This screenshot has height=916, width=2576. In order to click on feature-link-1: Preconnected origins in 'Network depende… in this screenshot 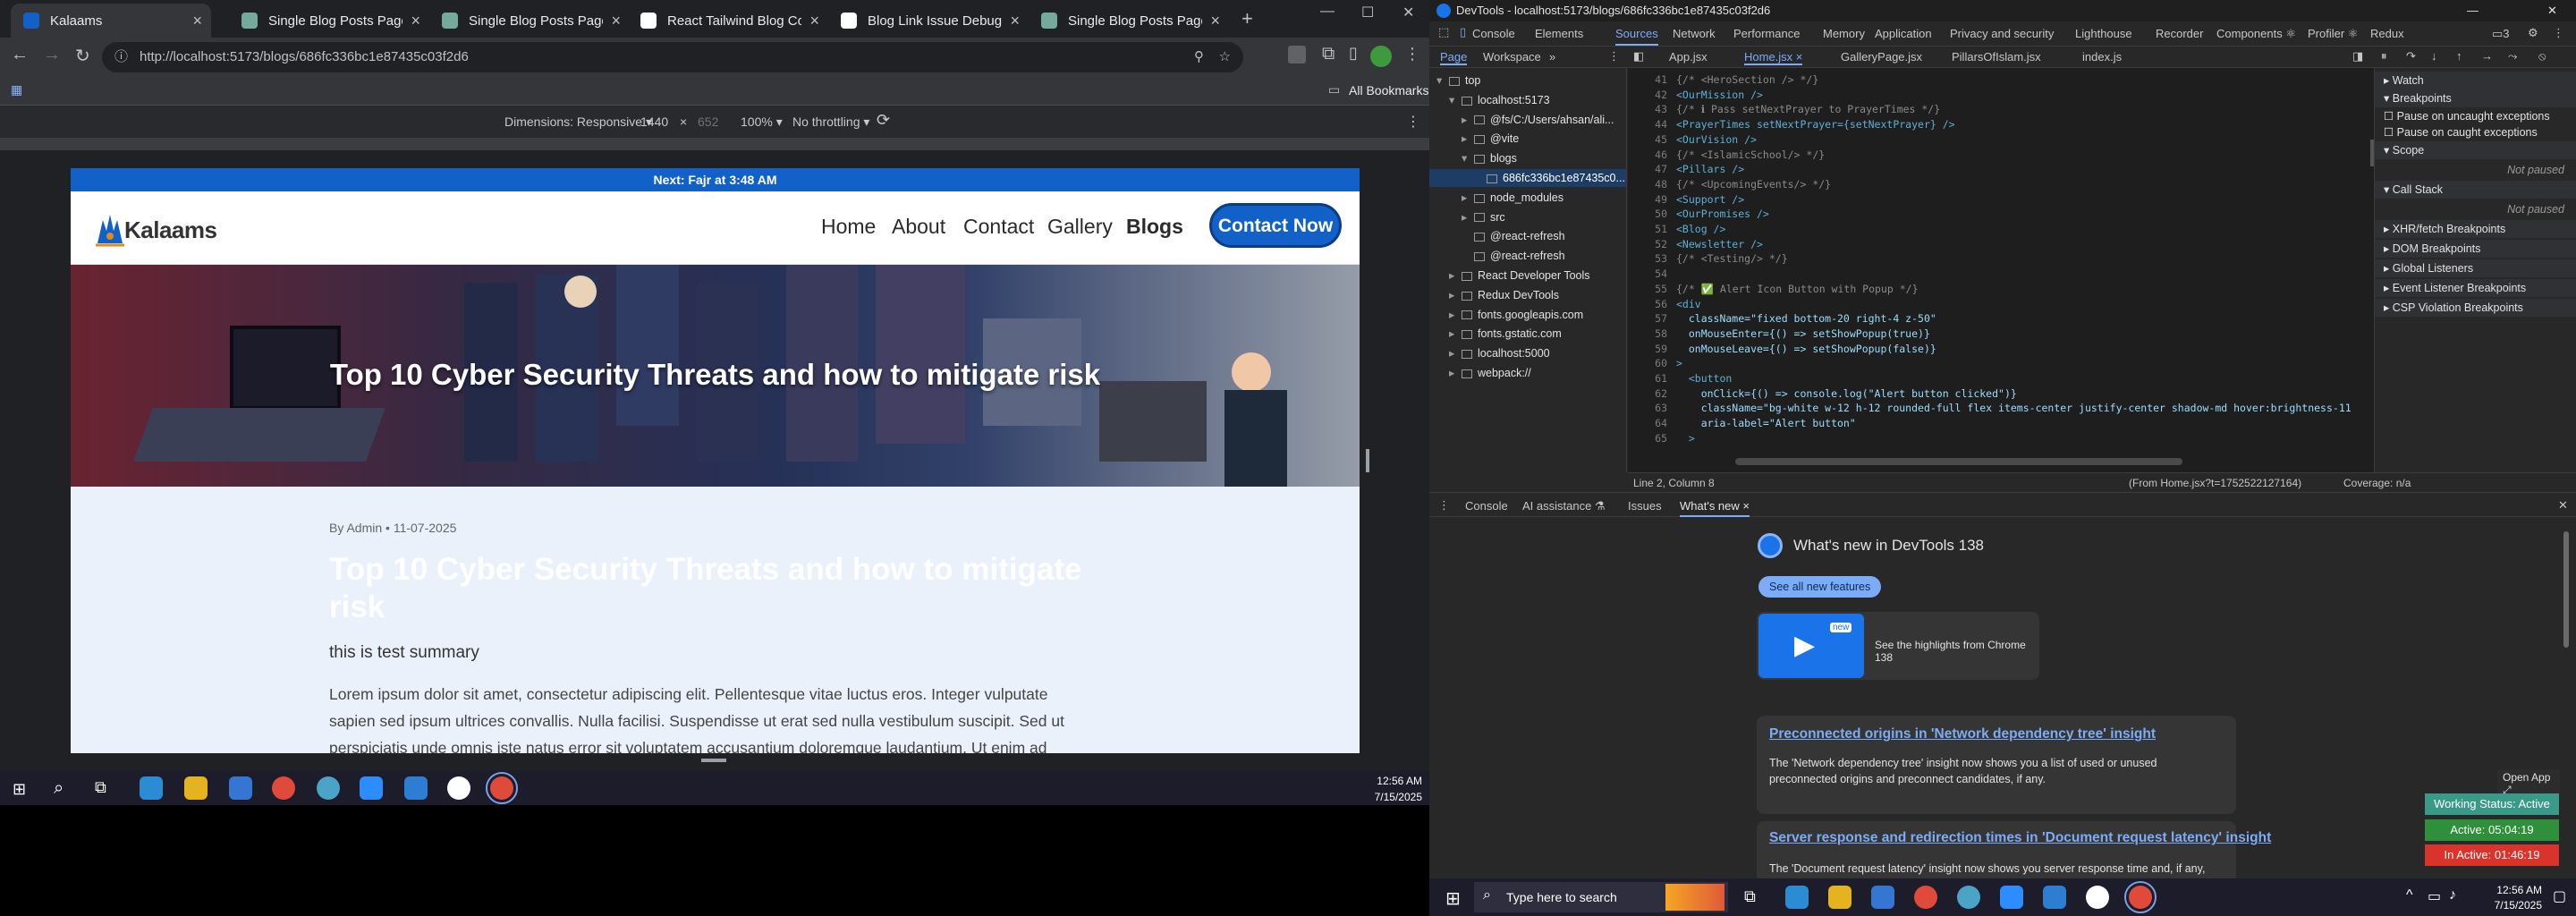, I will do `click(1962, 734)`.